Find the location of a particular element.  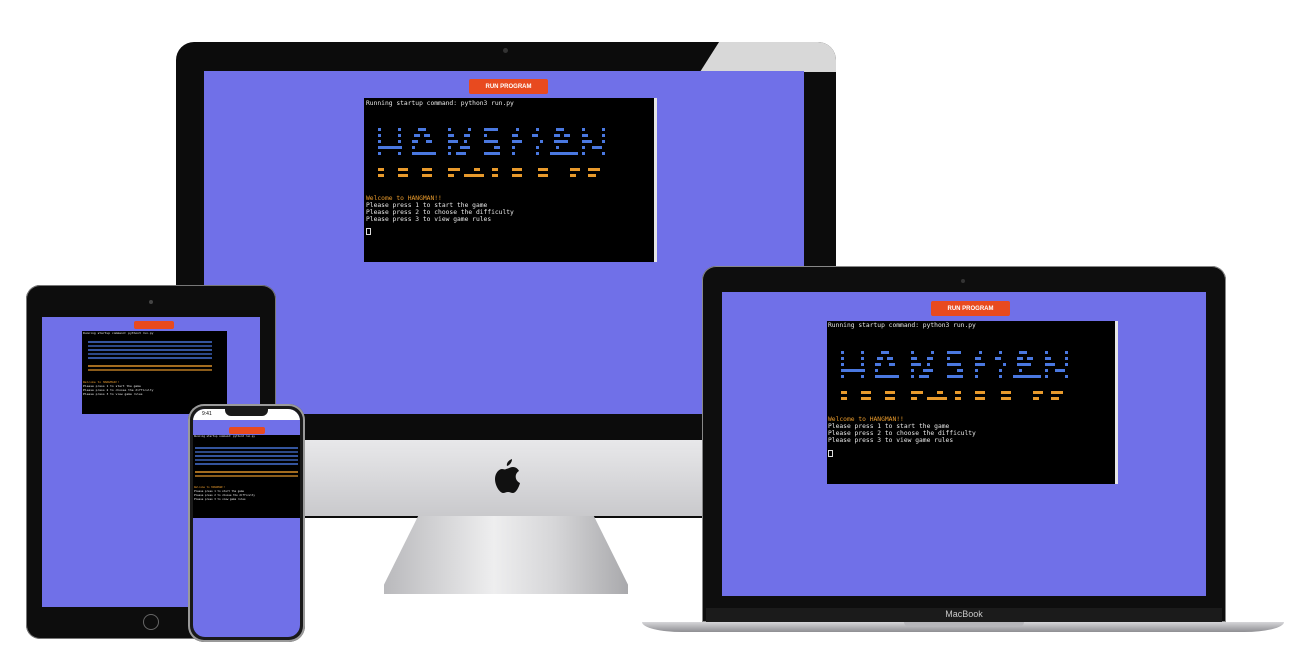

ipad-camera is located at coordinates (151, 302).